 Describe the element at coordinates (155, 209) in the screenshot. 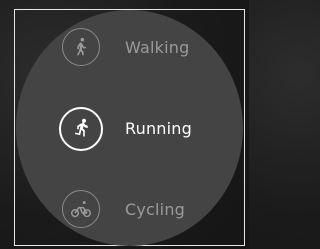

I see `activity-label-cycling: Cycling` at that location.